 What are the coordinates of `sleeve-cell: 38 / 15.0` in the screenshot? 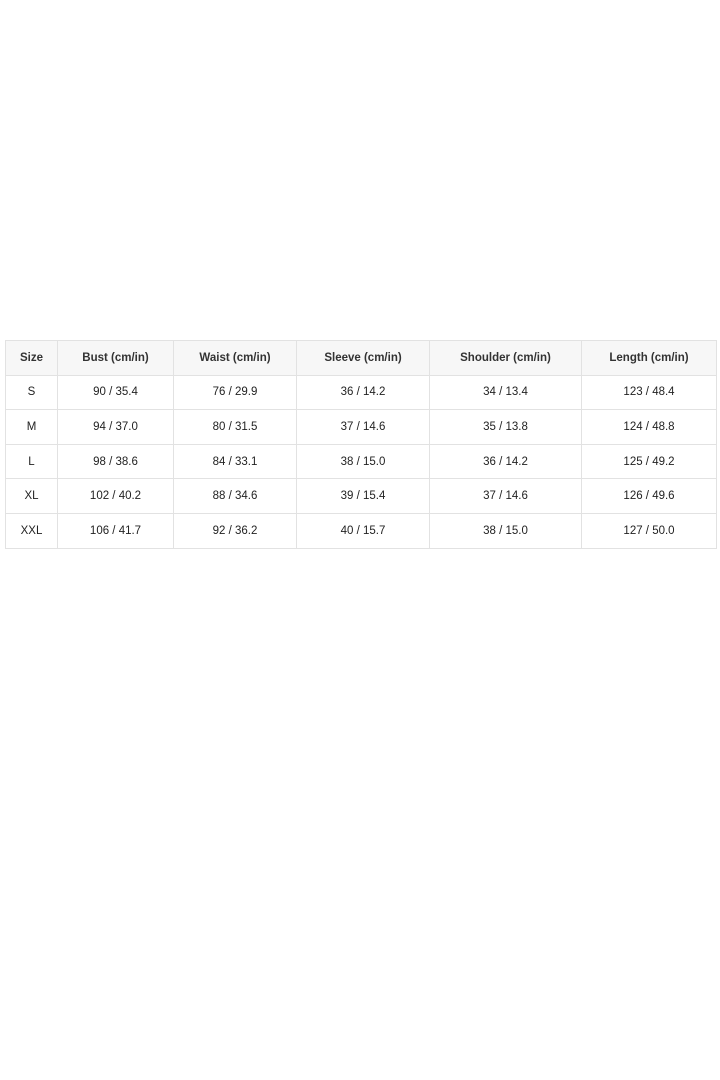 It's located at (363, 461).